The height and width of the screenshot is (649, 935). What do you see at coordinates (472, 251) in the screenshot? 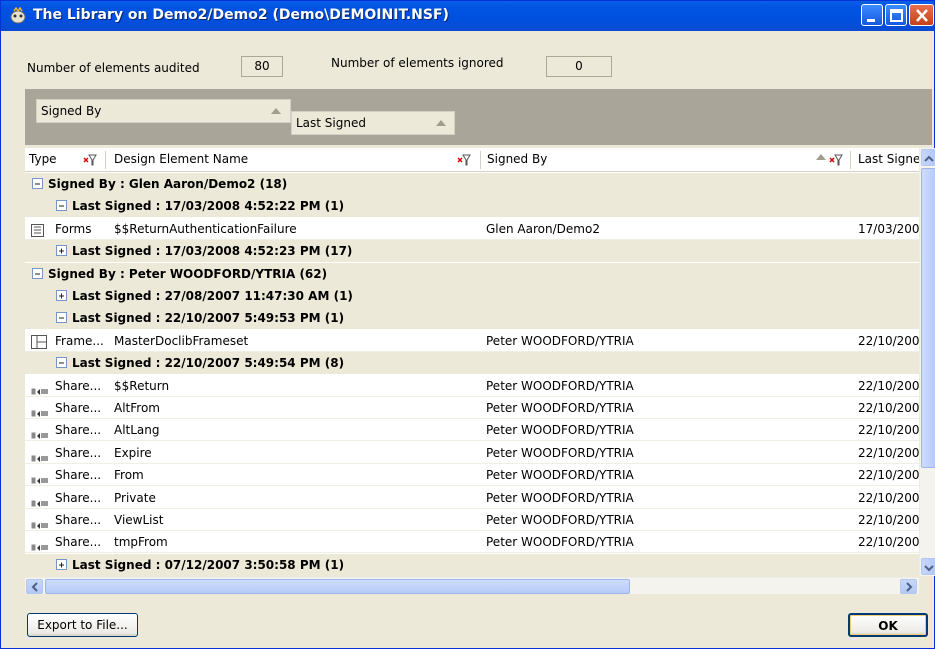
I see `group-row-last-signed: Last Signed : 17/03/2008 4:52:23 PM (17)` at bounding box center [472, 251].